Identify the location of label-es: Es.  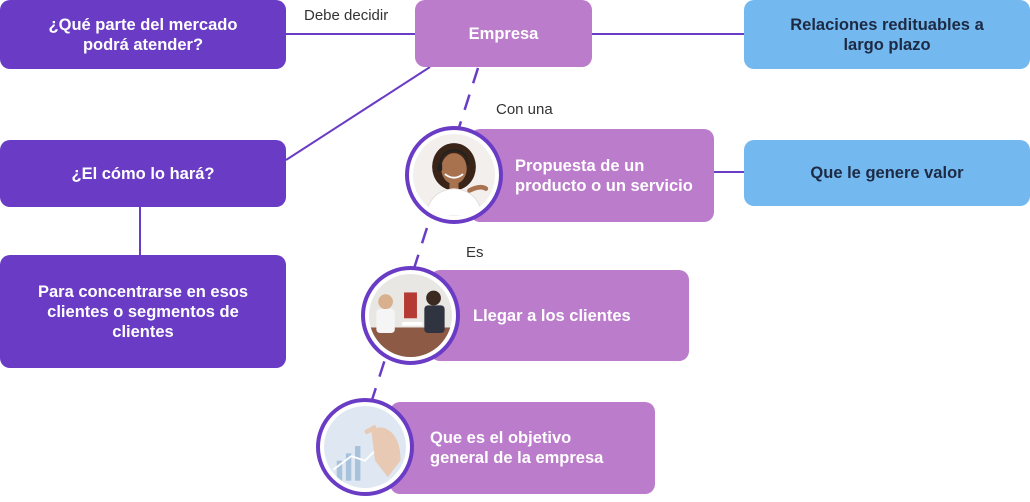
(475, 252).